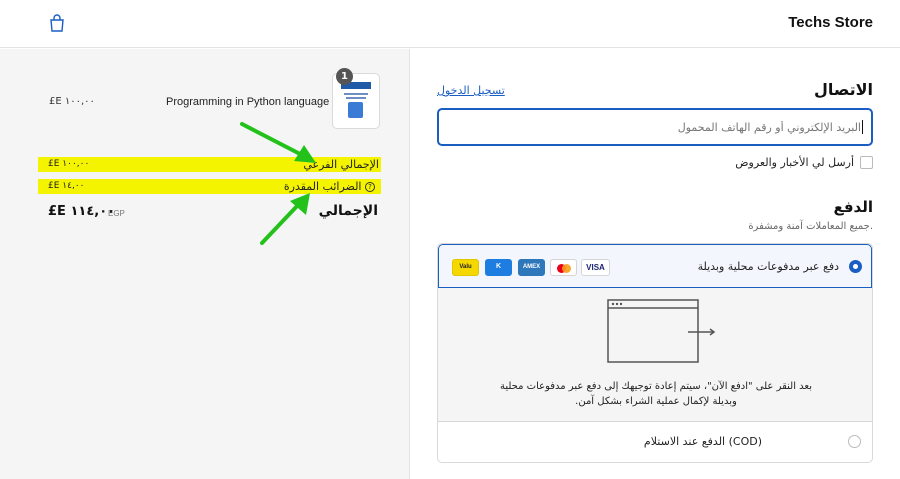 The width and height of the screenshot is (900, 479). Describe the element at coordinates (450, 24) in the screenshot. I see `header: Techs Store` at that location.